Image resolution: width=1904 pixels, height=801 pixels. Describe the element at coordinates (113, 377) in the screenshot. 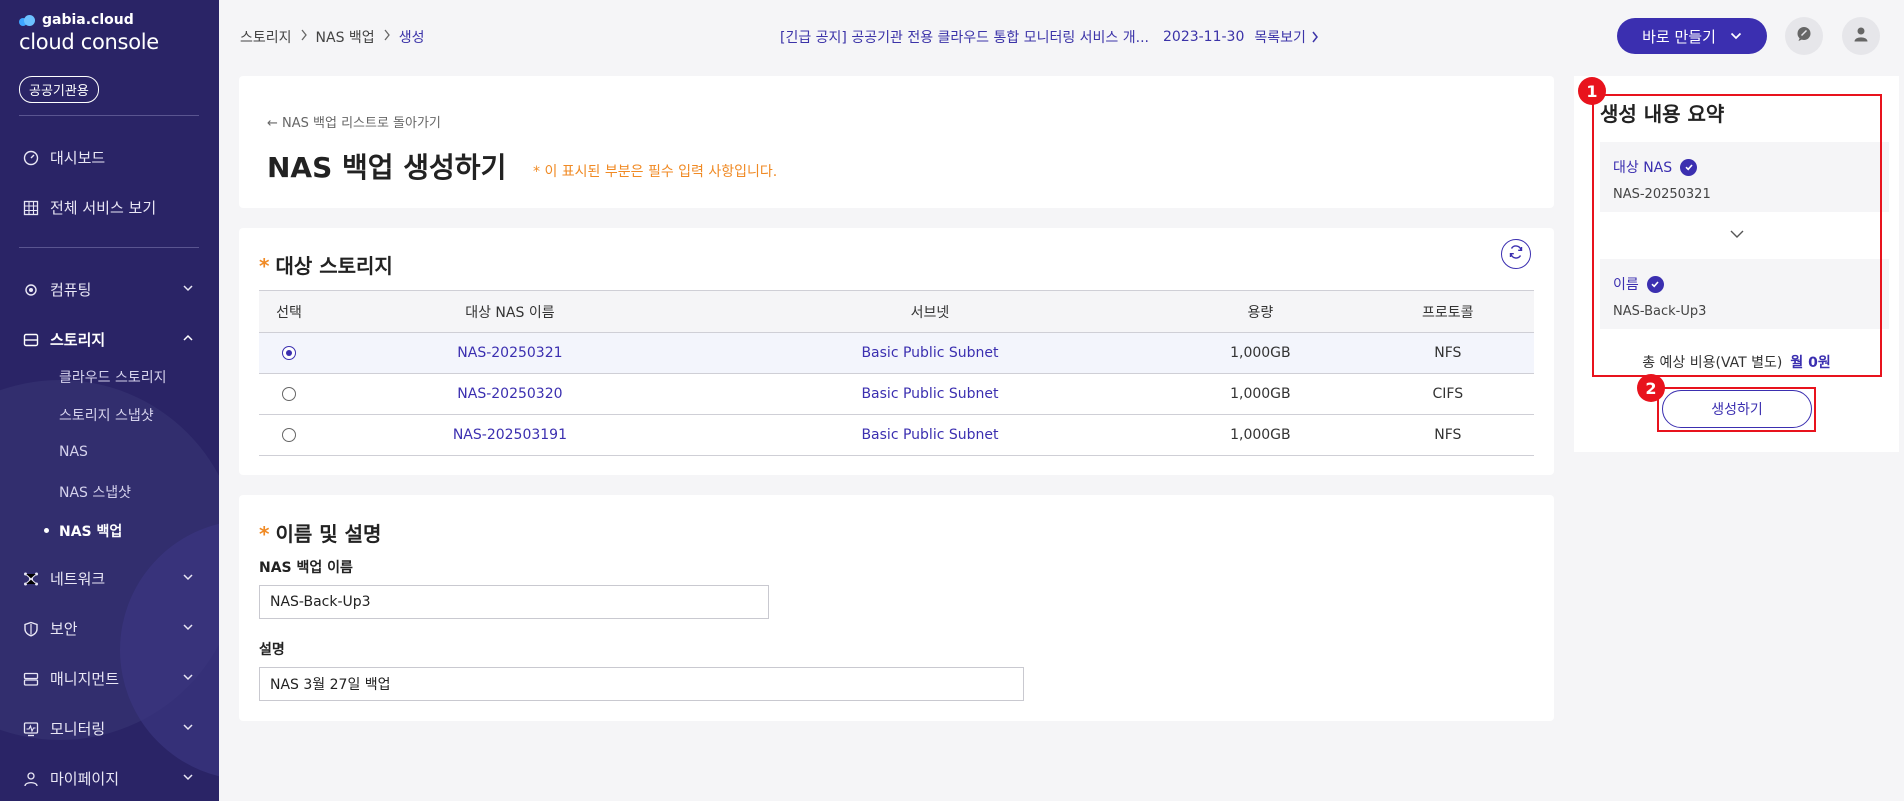

I see `sidebar-subitem-cloud-storage: 클라우드 스토리지` at that location.